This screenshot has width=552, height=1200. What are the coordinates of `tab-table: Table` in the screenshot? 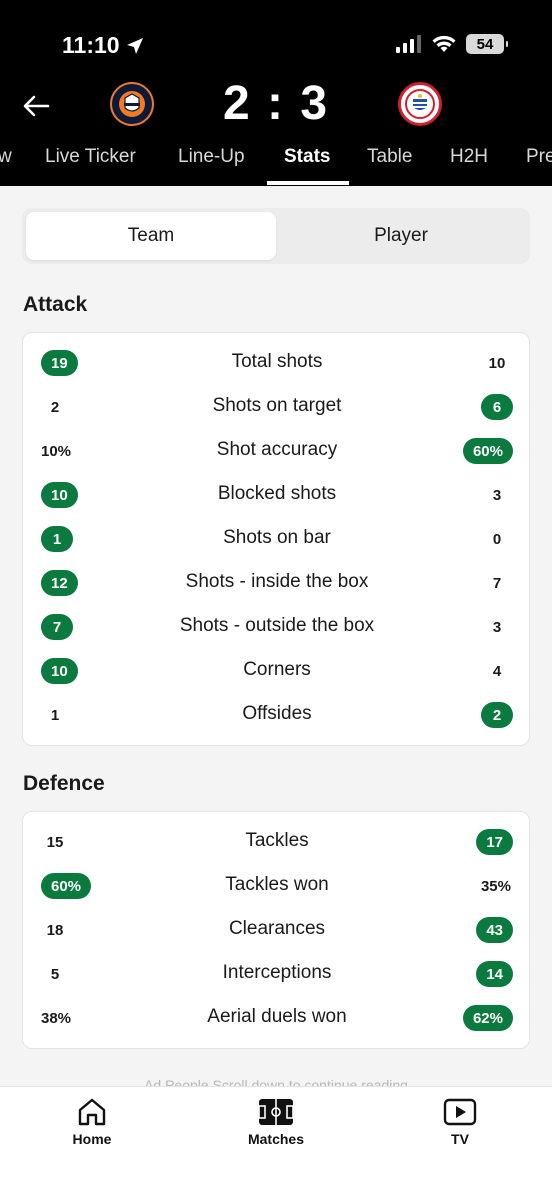 It's located at (389, 157).